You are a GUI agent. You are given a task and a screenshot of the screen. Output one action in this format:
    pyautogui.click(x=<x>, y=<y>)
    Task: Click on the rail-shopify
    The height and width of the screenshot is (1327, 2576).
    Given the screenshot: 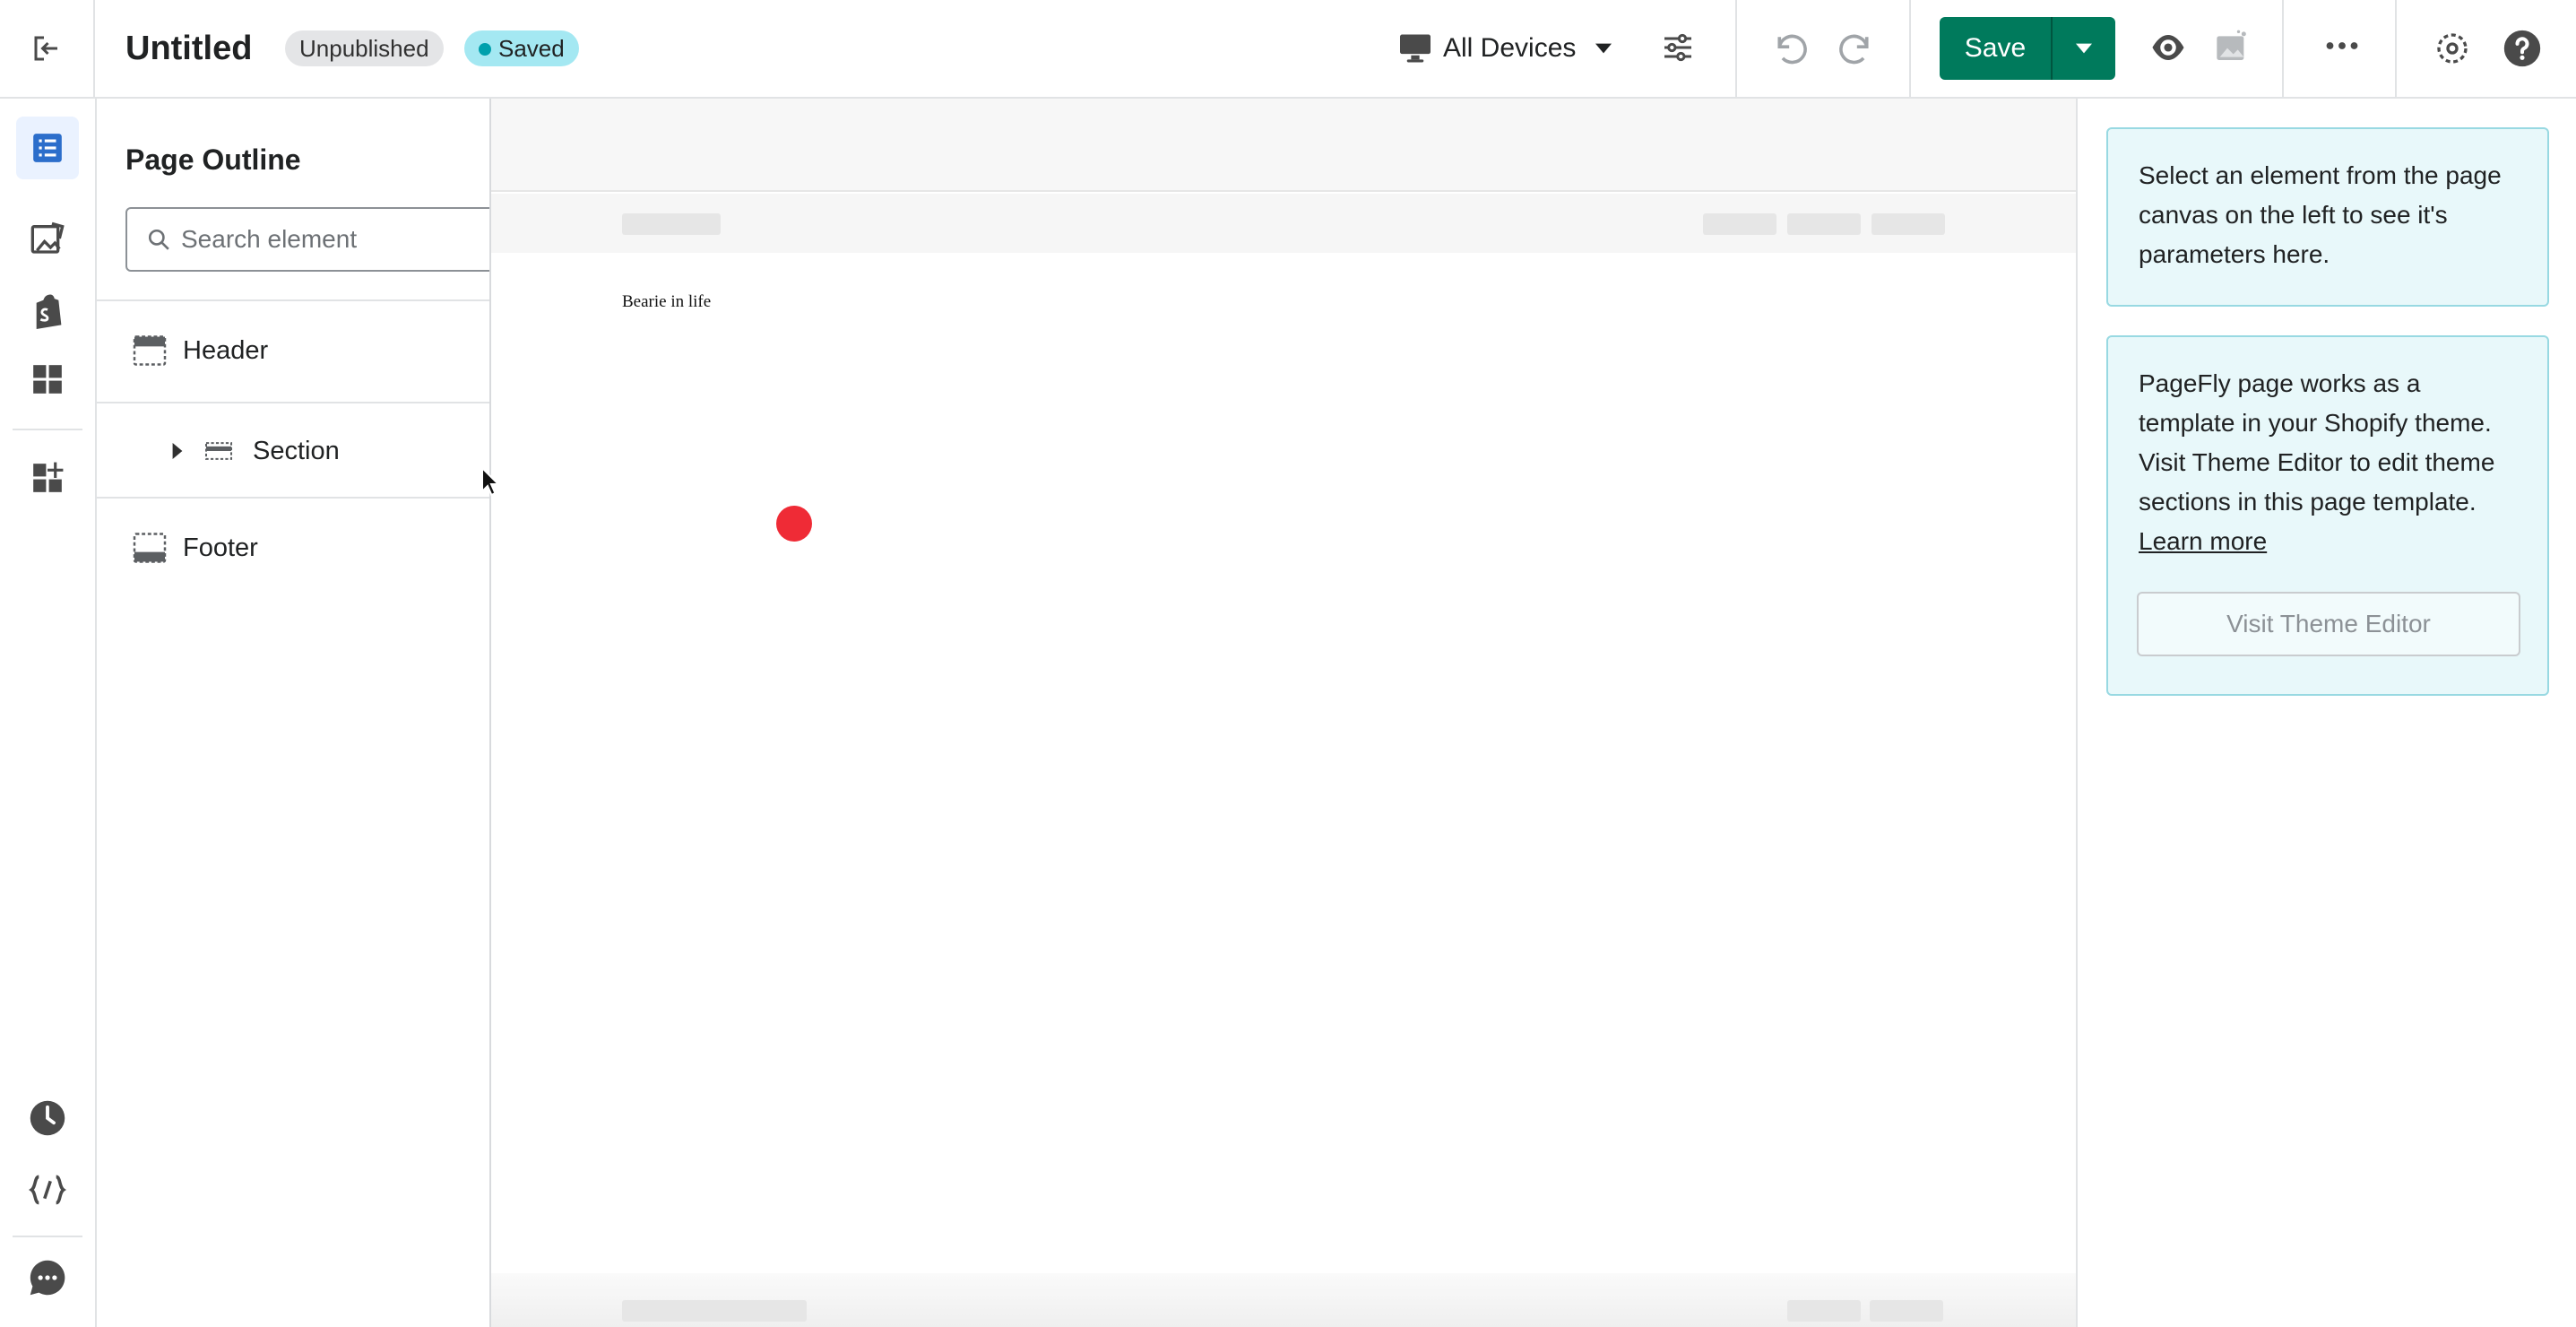 What is the action you would take?
    pyautogui.click(x=47, y=311)
    